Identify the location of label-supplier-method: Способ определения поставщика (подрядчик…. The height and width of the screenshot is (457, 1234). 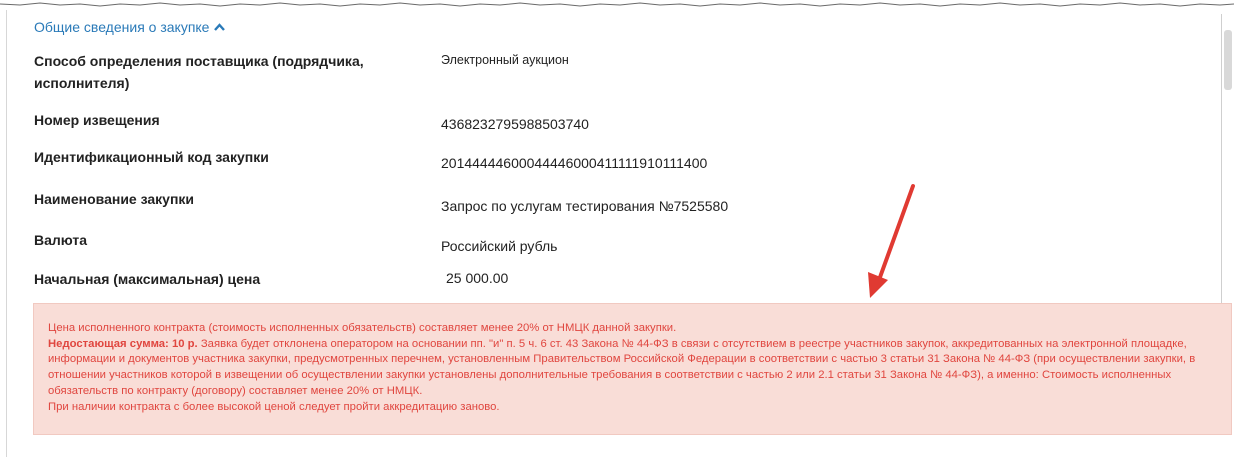
(199, 72).